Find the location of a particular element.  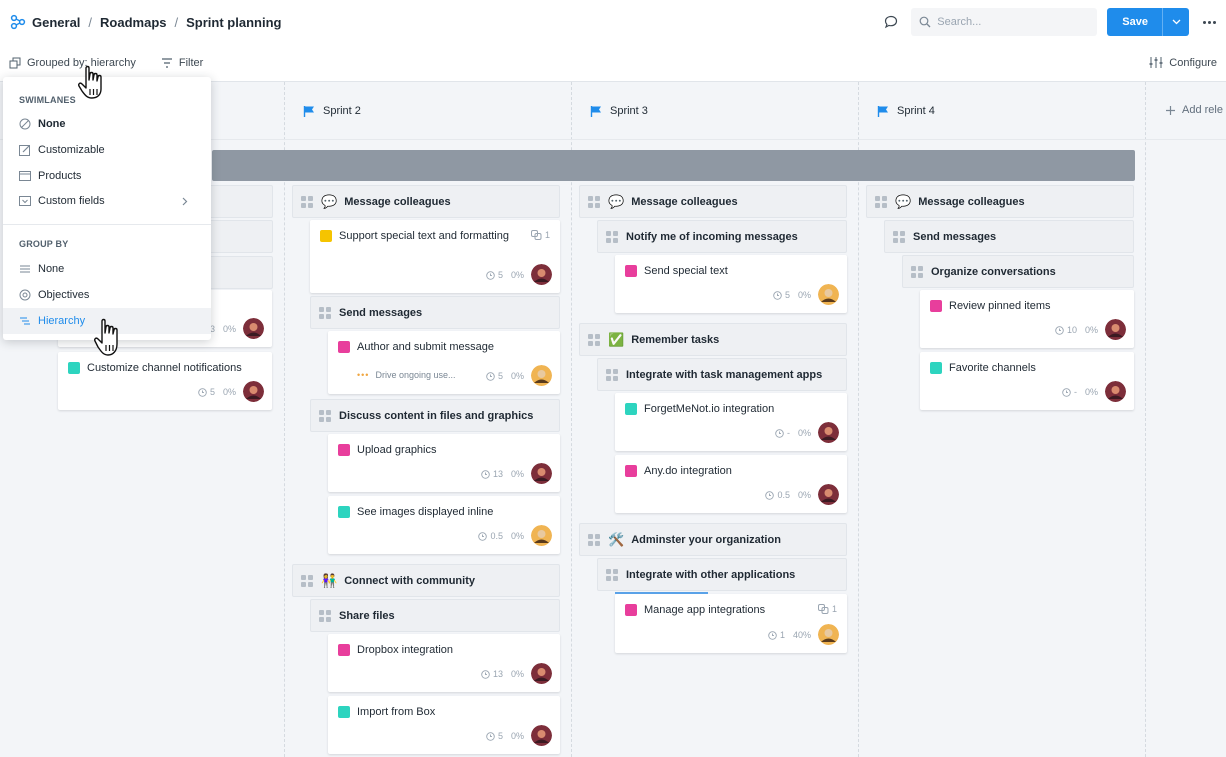

add-release-button: Add rele is located at coordinates (1194, 110).